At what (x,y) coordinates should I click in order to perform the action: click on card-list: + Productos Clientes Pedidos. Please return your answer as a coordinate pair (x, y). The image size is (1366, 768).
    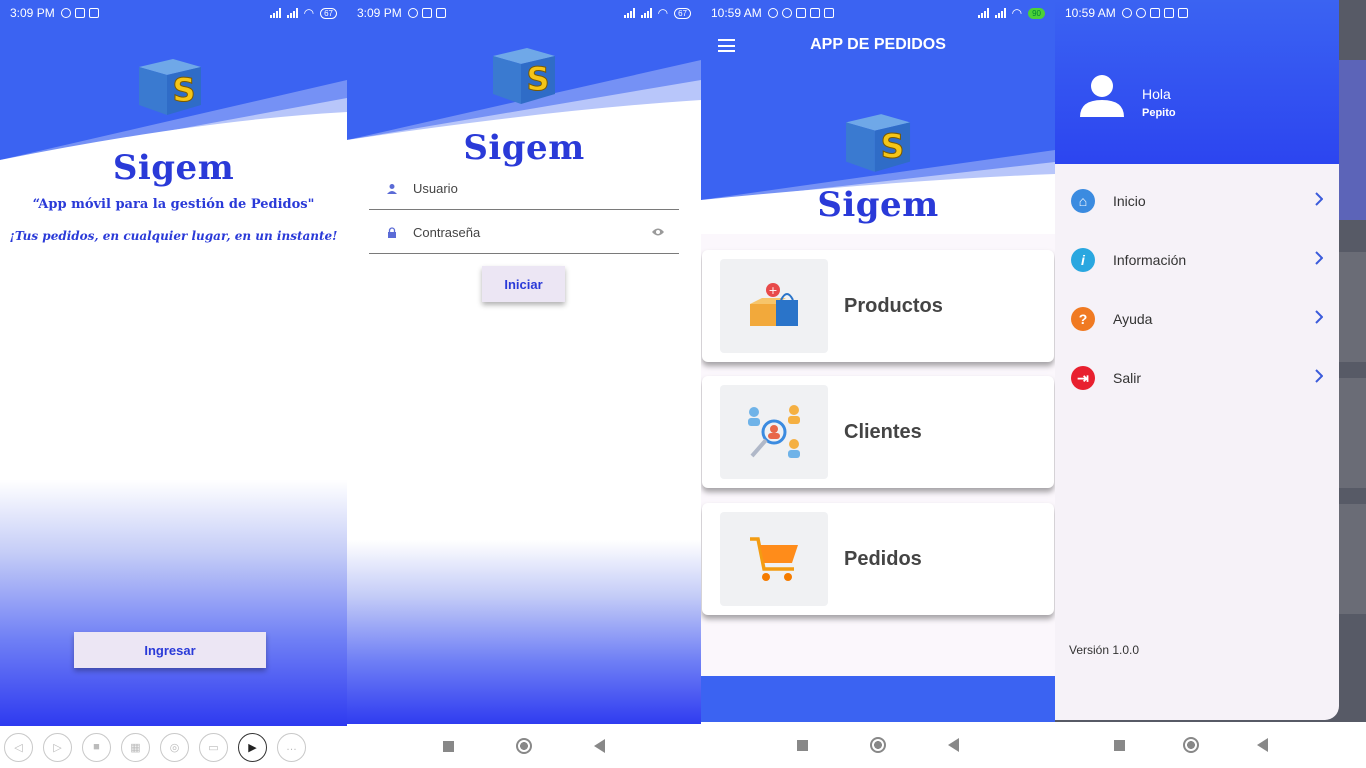
    Looking at the image, I should click on (878, 455).